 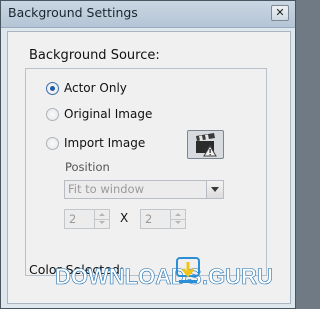 What do you see at coordinates (87, 219) in the screenshot?
I see `columns-stepper: 2` at bounding box center [87, 219].